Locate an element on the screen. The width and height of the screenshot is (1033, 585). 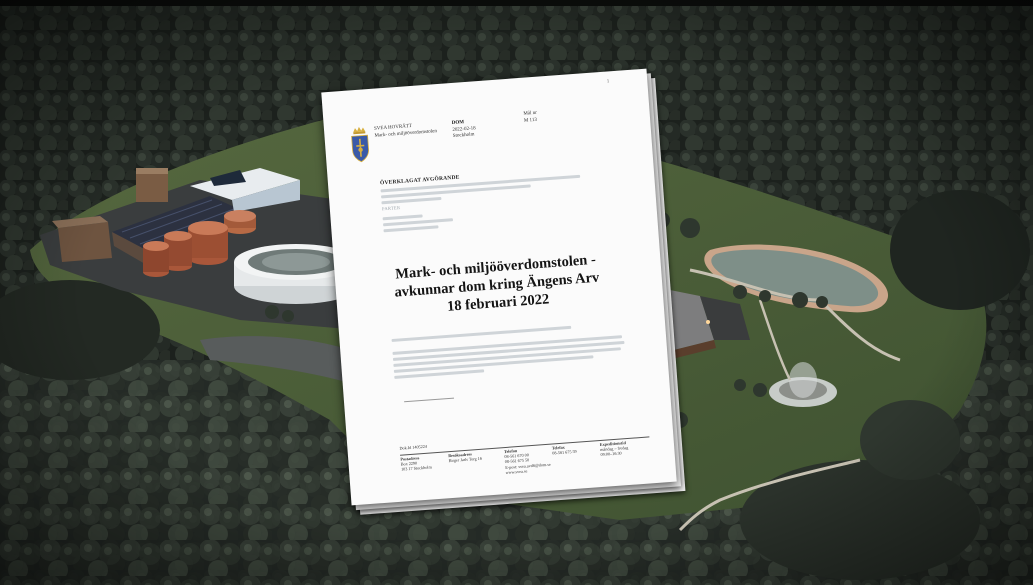
office-hours-value: måndag – fredag 09:00–16:30 is located at coordinates (614, 451).